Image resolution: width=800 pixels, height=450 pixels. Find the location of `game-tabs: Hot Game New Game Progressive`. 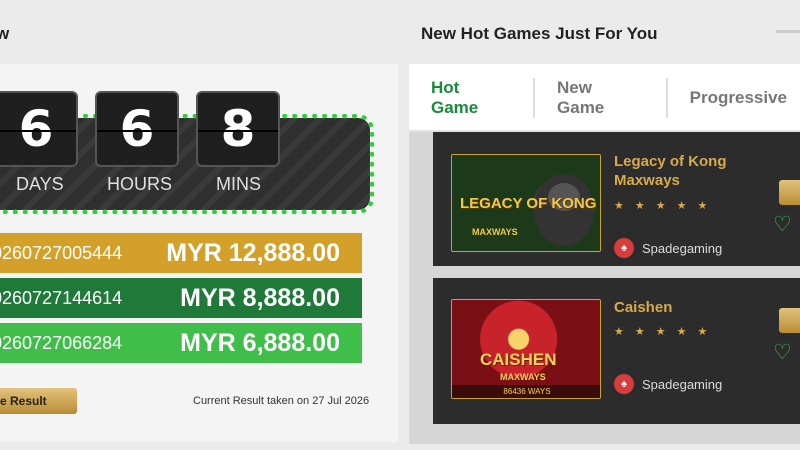

game-tabs: Hot Game New Game Progressive is located at coordinates (604, 98).